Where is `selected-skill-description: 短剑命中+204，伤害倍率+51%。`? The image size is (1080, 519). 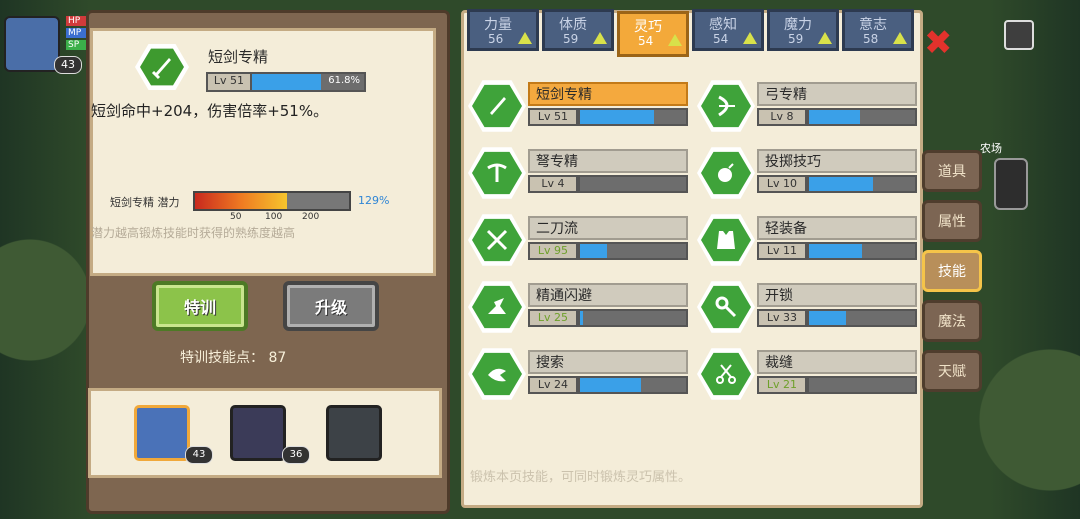
selected-skill-description: 短剑命中+204，伤害倍率+51%。 is located at coordinates (210, 111).